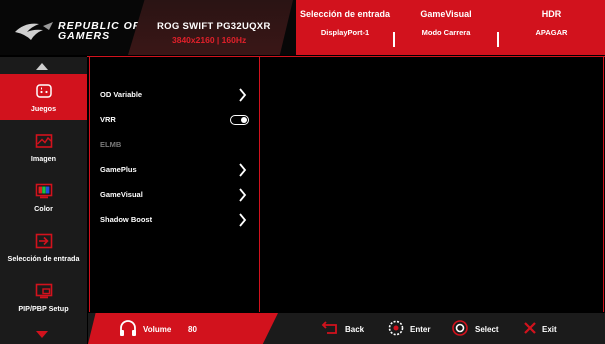 The image size is (605, 344). What do you see at coordinates (603, 184) in the screenshot?
I see `frame-line-right` at bounding box center [603, 184].